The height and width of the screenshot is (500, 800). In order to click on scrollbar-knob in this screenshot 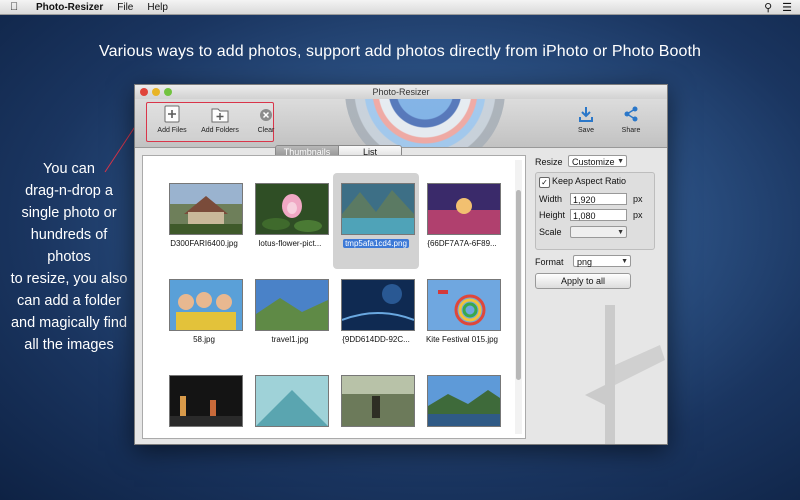, I will do `click(518, 285)`.